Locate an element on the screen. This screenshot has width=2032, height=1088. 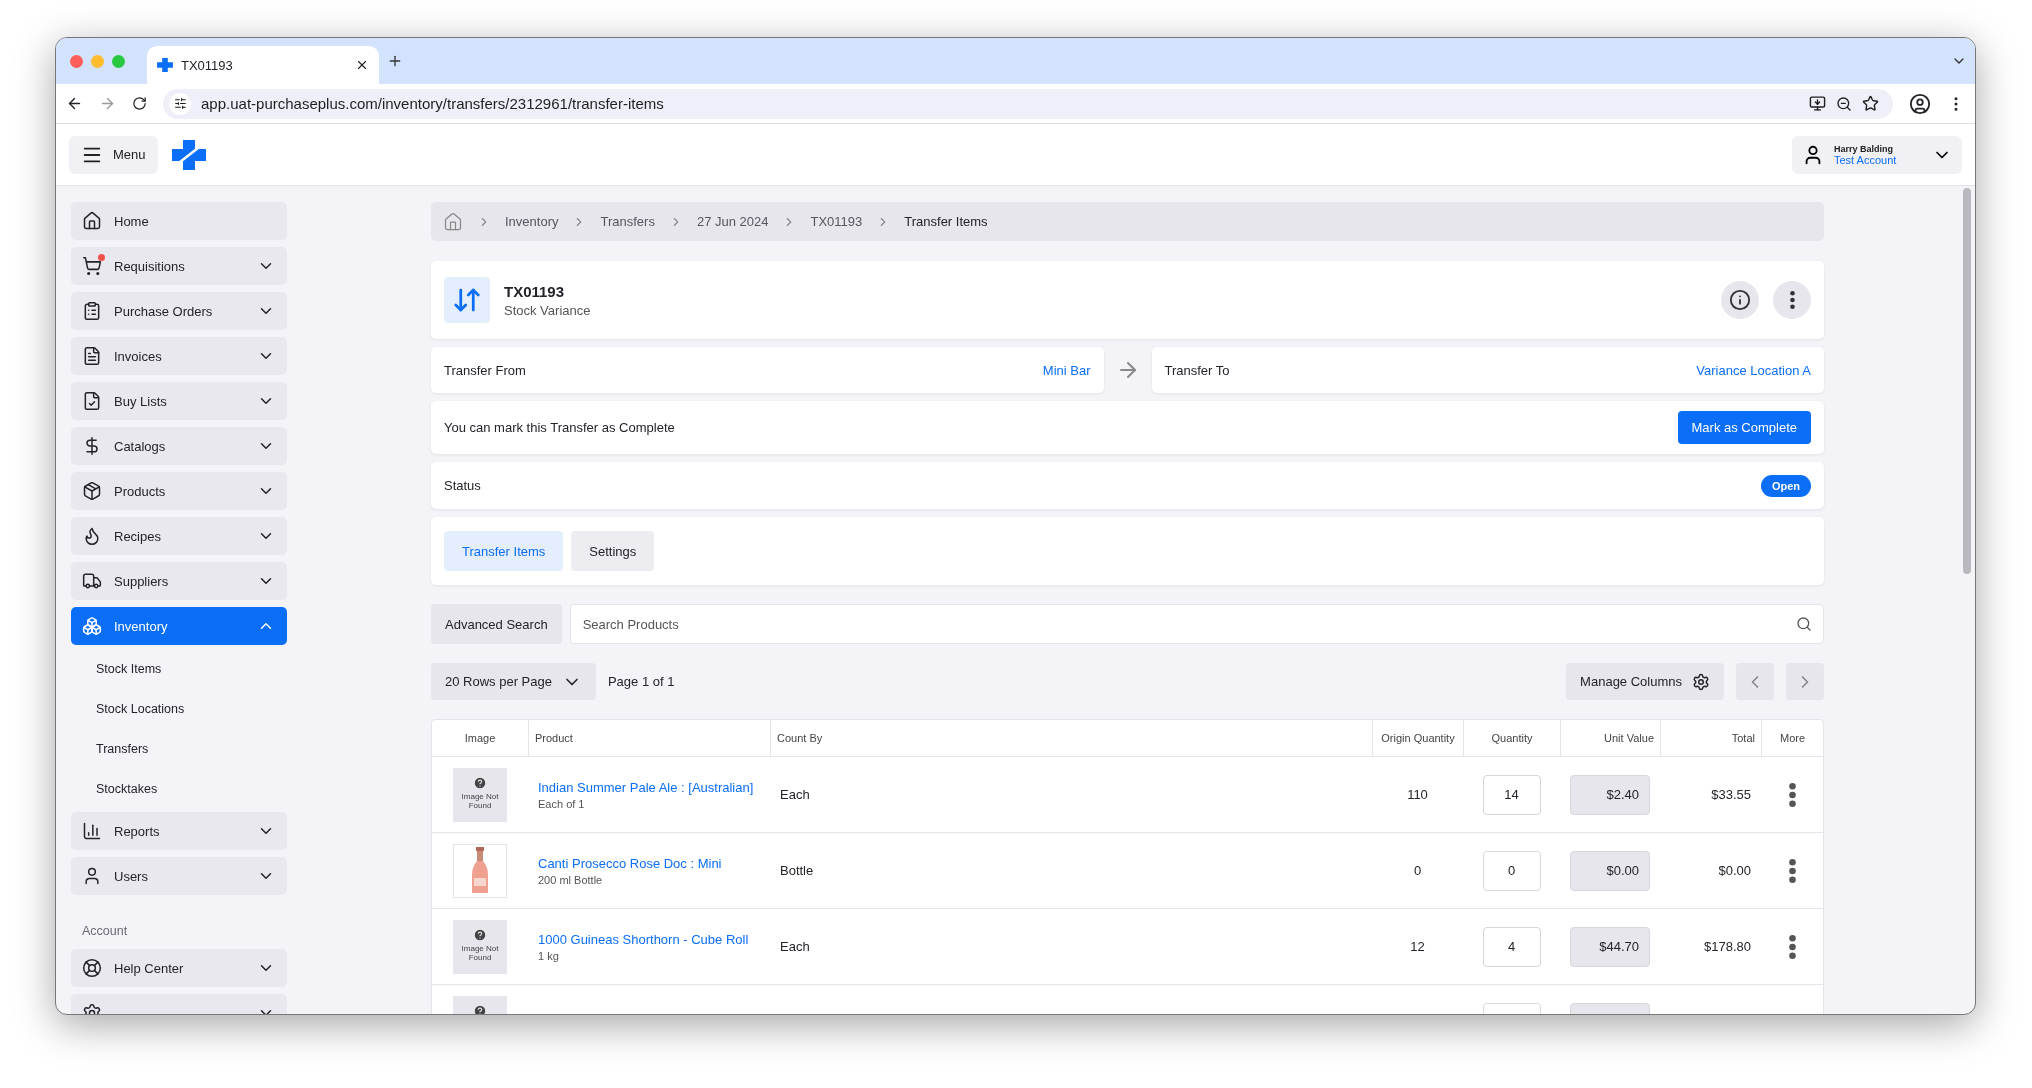
sidebar-item: Catalogs is located at coordinates (179, 446).